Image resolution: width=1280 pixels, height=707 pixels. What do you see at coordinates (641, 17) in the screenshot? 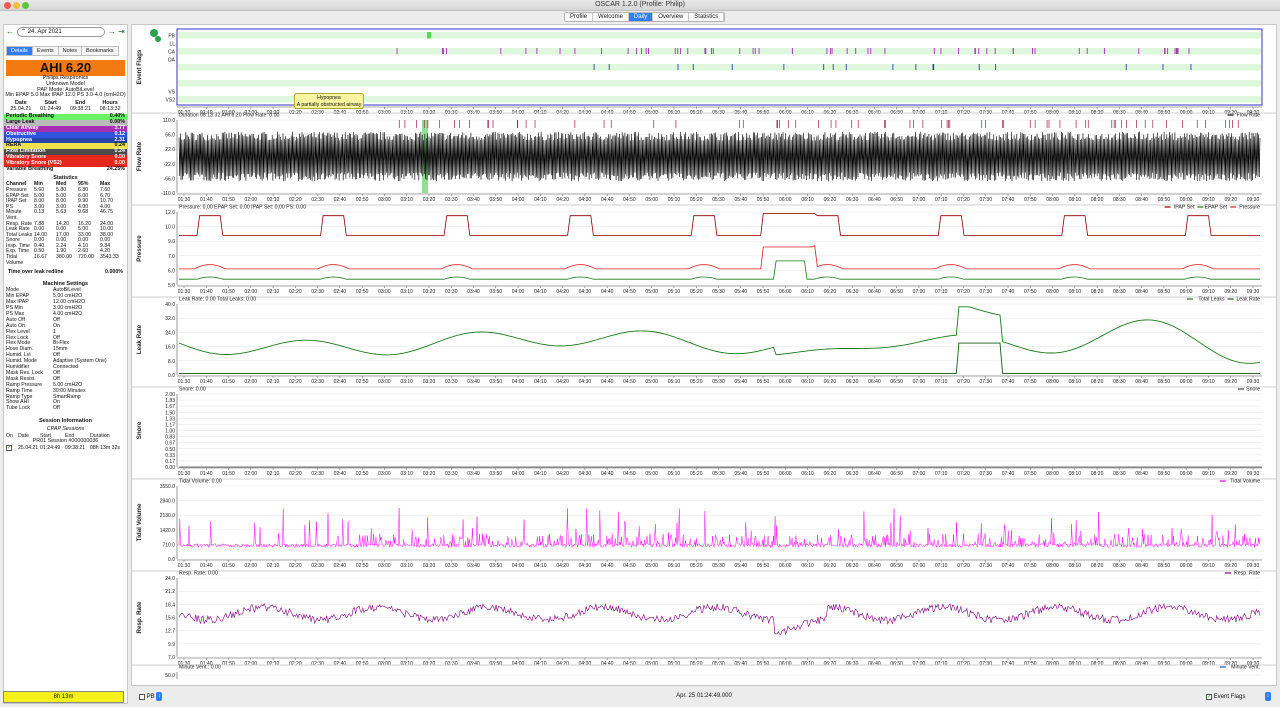
I see `tab-daily: Daily` at bounding box center [641, 17].